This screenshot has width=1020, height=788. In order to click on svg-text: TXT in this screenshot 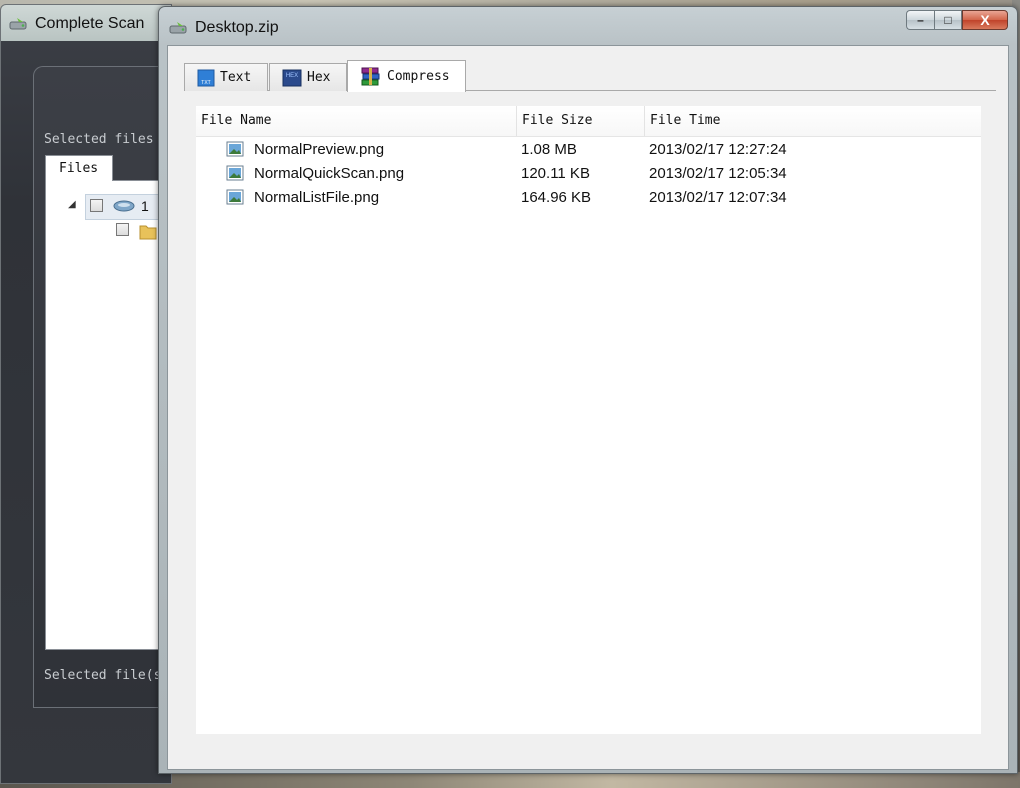, I will do `click(205, 83)`.